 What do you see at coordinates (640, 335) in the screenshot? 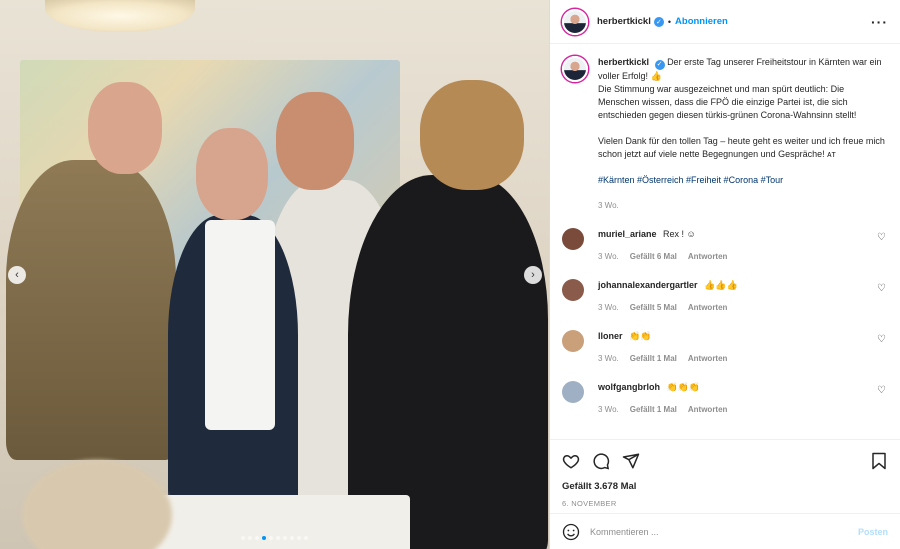
I see `comment-text: 👏👏` at bounding box center [640, 335].